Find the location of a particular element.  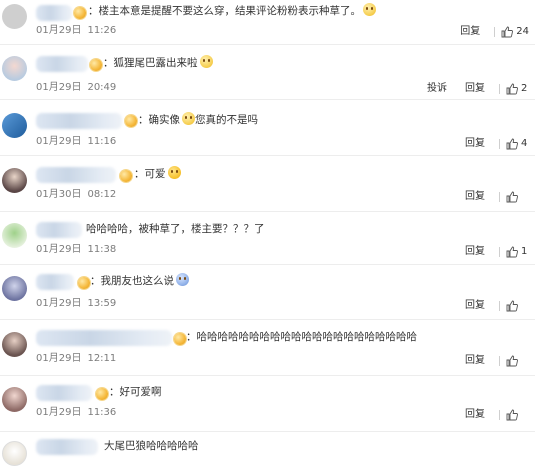

report-button: 投诉 is located at coordinates (437, 89).